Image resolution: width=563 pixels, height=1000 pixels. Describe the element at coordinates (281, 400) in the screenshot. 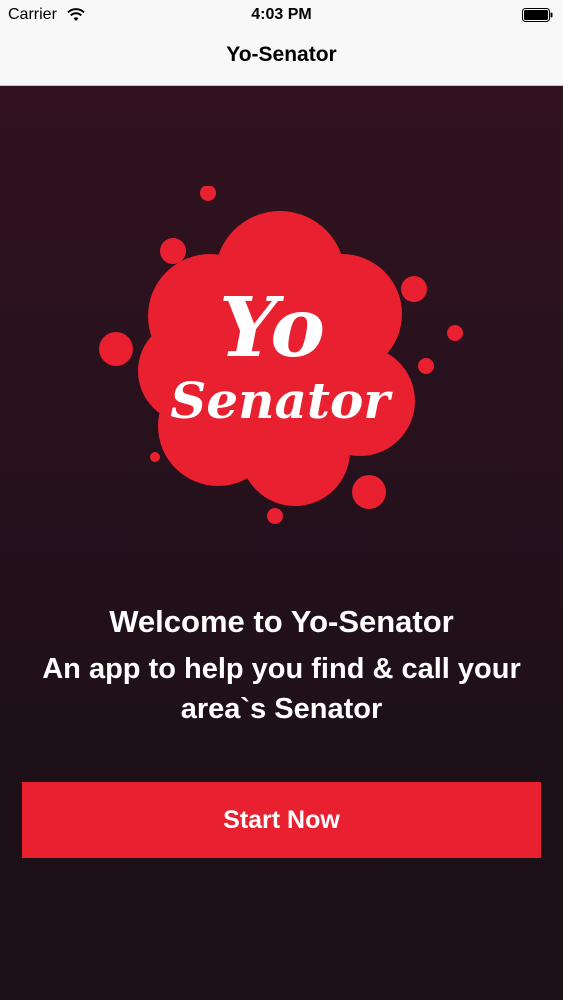

I see `logo-text-senator: Senator` at that location.